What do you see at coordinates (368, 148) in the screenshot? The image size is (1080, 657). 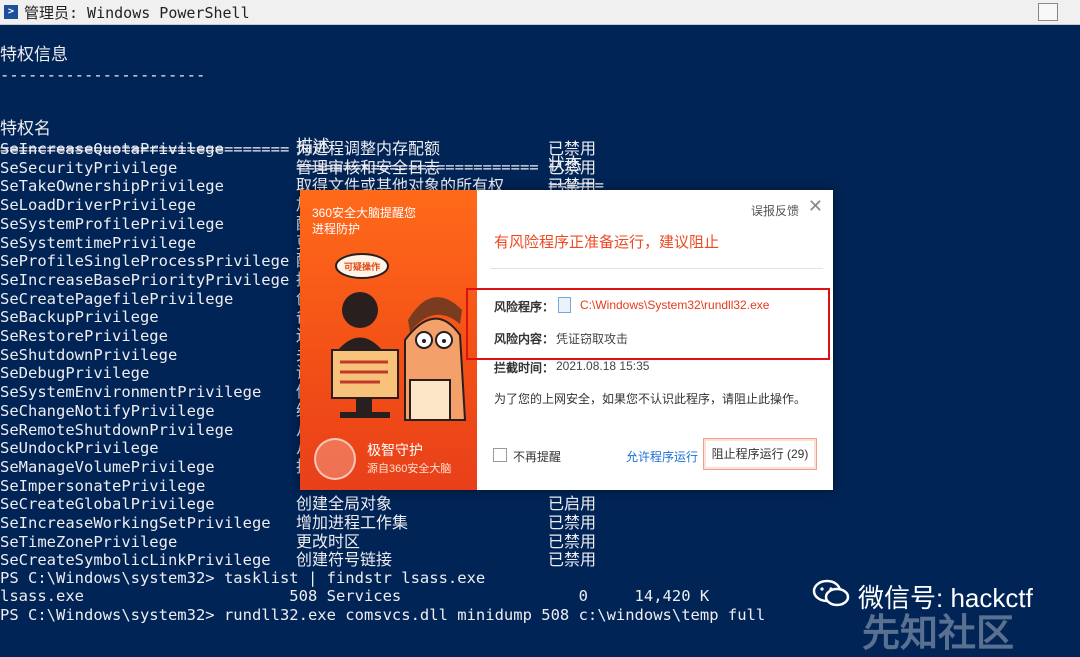 I see `privilege-desc: 为进程调整内存配额` at bounding box center [368, 148].